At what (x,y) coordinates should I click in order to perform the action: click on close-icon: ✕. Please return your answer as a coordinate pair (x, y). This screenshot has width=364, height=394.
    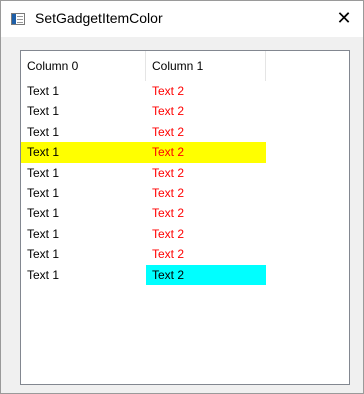
    Looking at the image, I should click on (344, 18).